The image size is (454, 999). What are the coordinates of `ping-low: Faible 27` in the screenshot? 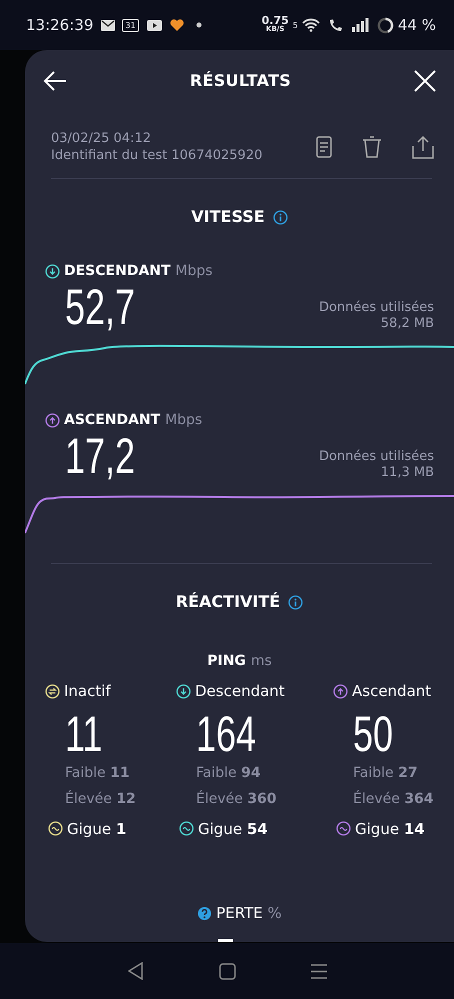 It's located at (386, 773).